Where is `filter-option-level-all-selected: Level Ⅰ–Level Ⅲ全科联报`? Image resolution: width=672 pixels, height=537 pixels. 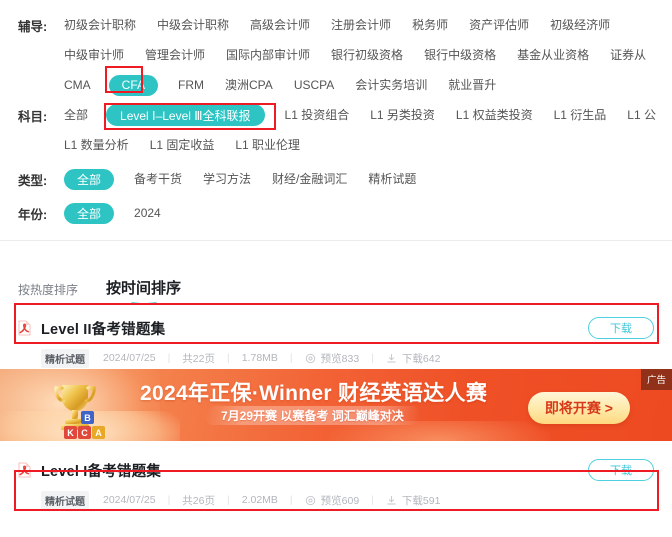
filter-option-level-all-selected: Level Ⅰ–Level Ⅲ全科联报 is located at coordinates (185, 115).